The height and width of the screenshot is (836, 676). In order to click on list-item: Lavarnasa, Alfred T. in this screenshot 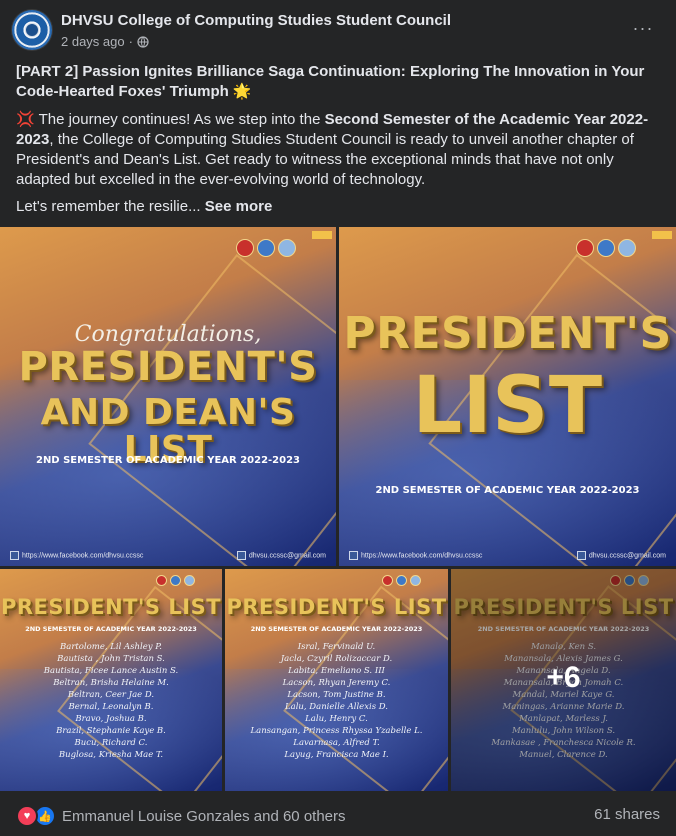, I will do `click(336, 743)`.